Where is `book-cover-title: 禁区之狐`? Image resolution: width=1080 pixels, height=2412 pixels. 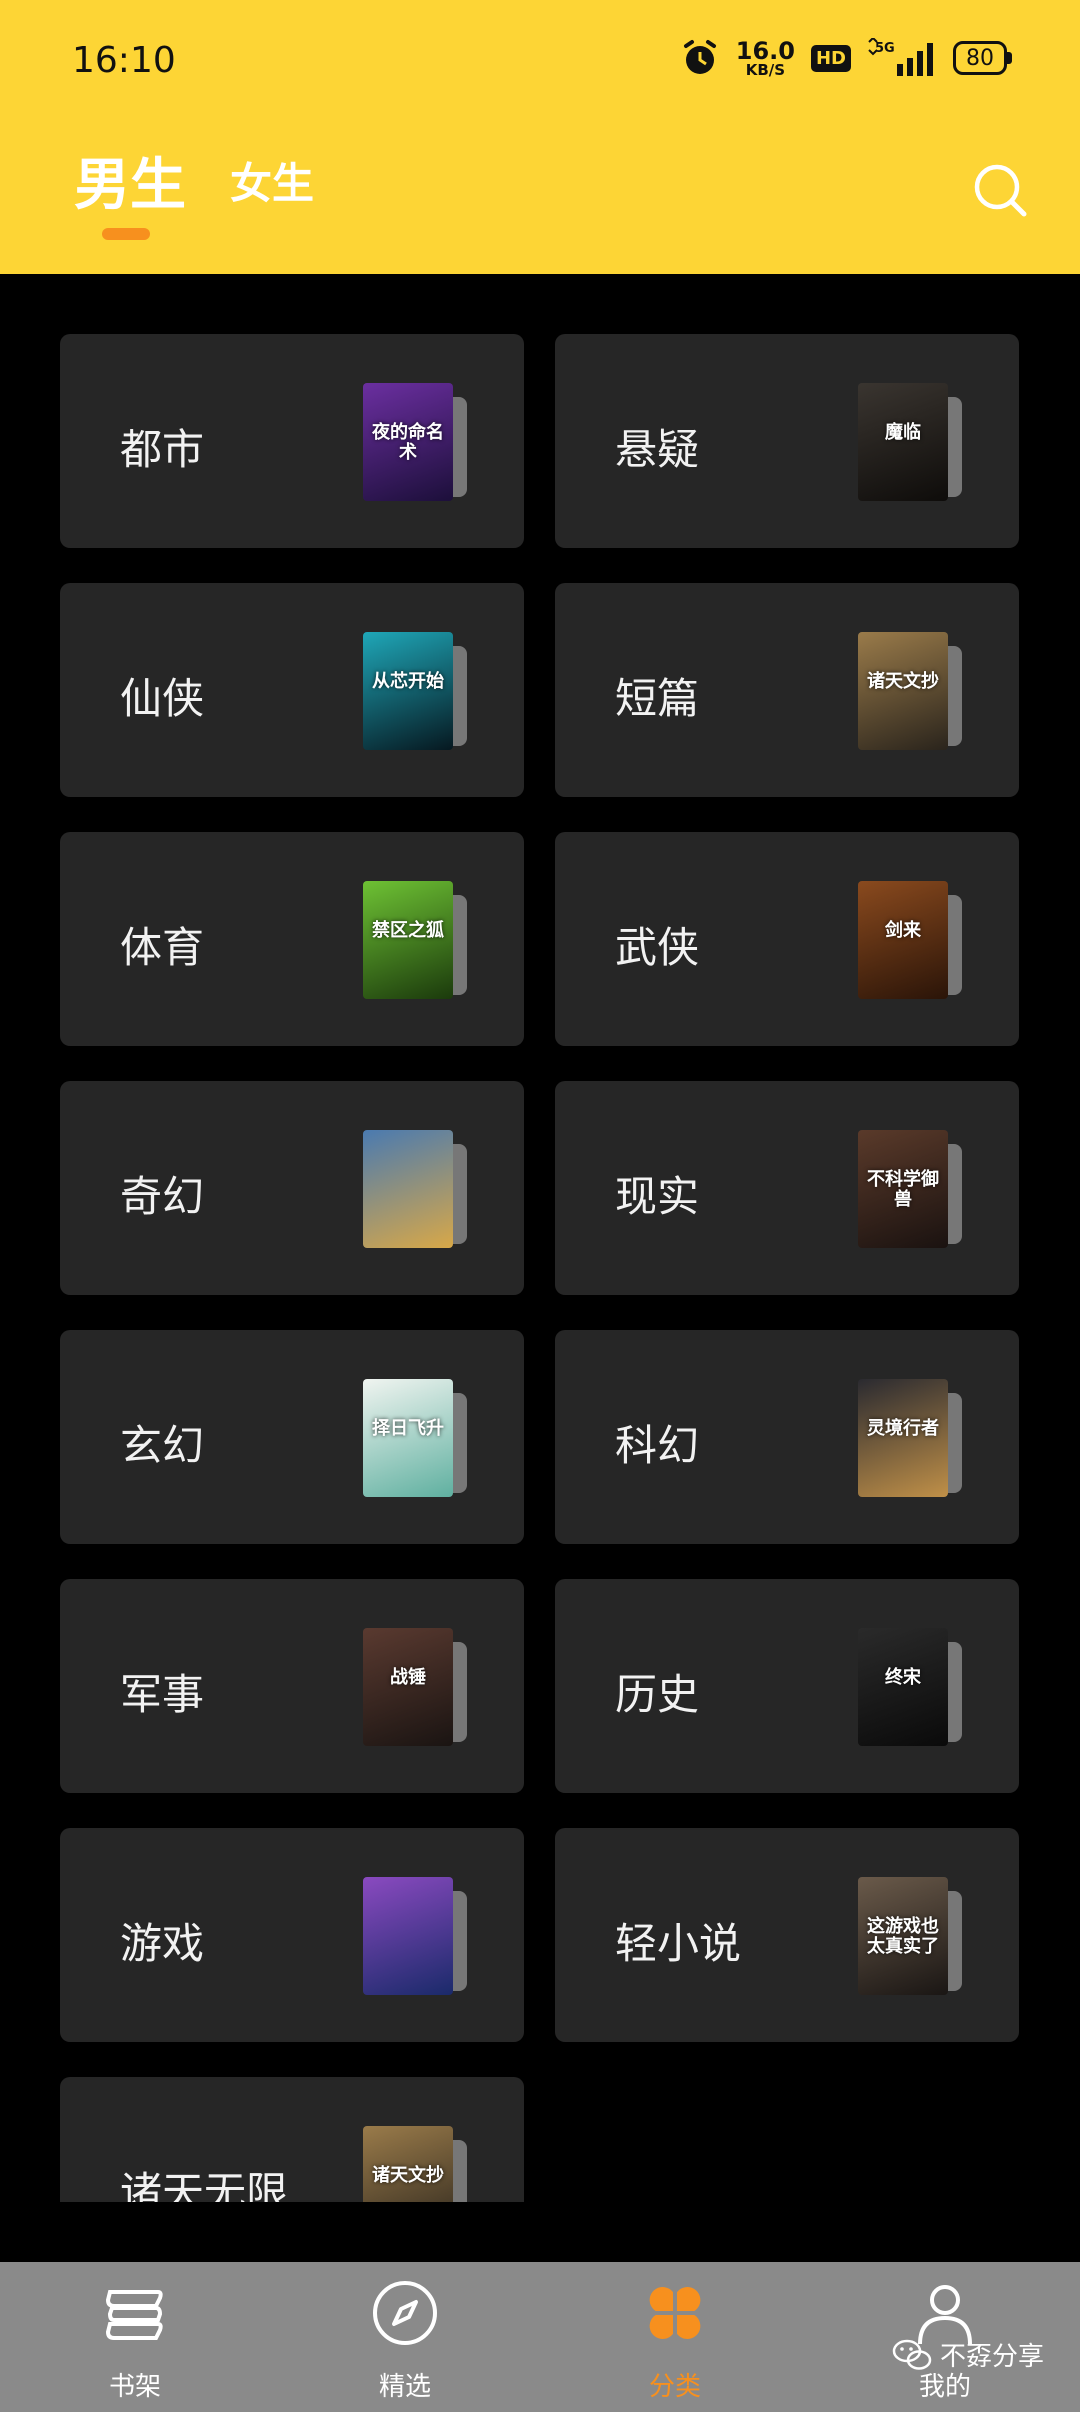
book-cover-title: 禁区之狐 is located at coordinates (408, 930).